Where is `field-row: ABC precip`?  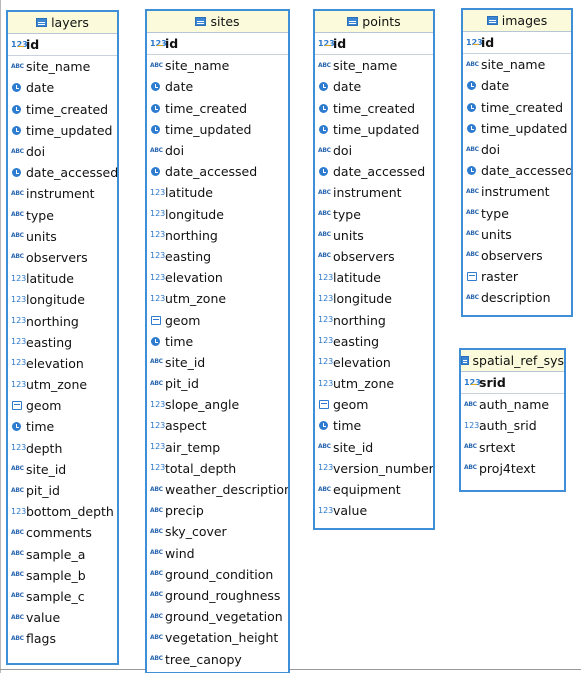 field-row: ABC precip is located at coordinates (217, 510).